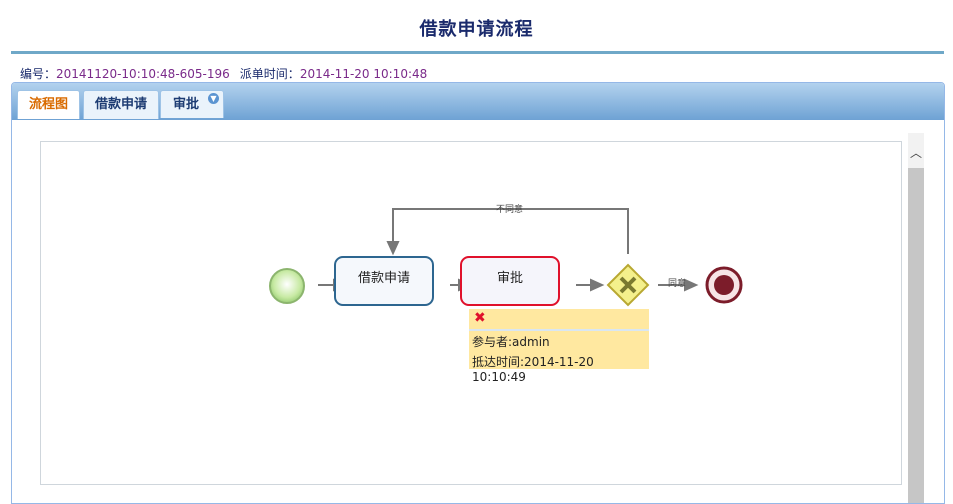  I want to click on exclusive-gateway-icon, so click(628, 285).